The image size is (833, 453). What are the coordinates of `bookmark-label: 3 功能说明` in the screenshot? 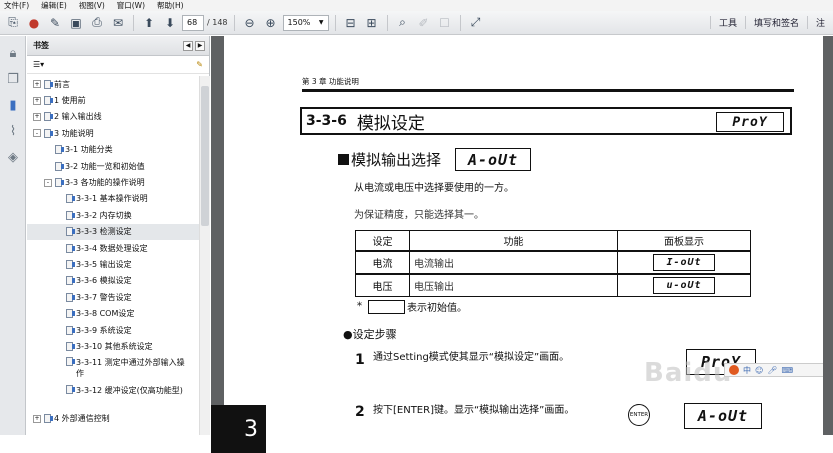 It's located at (74, 133).